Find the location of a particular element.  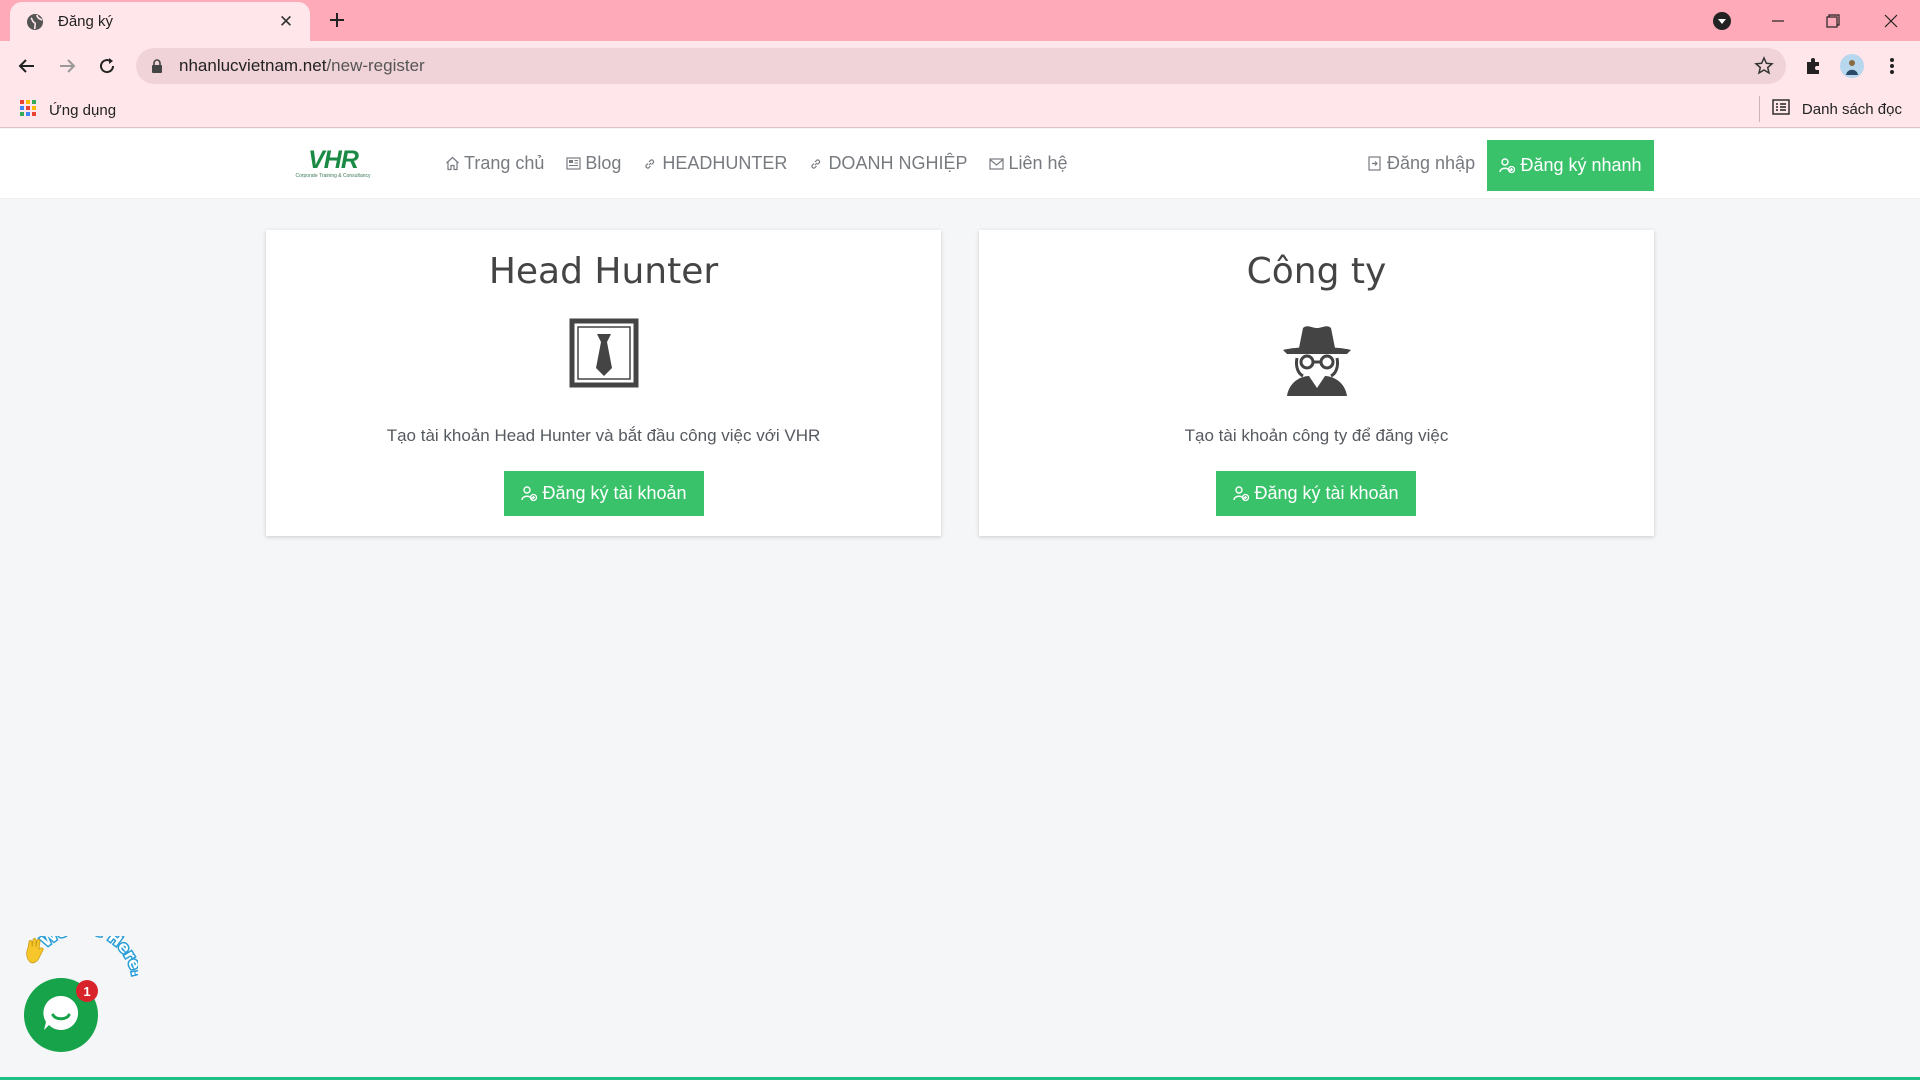

reading-list-icon is located at coordinates (1781, 109).